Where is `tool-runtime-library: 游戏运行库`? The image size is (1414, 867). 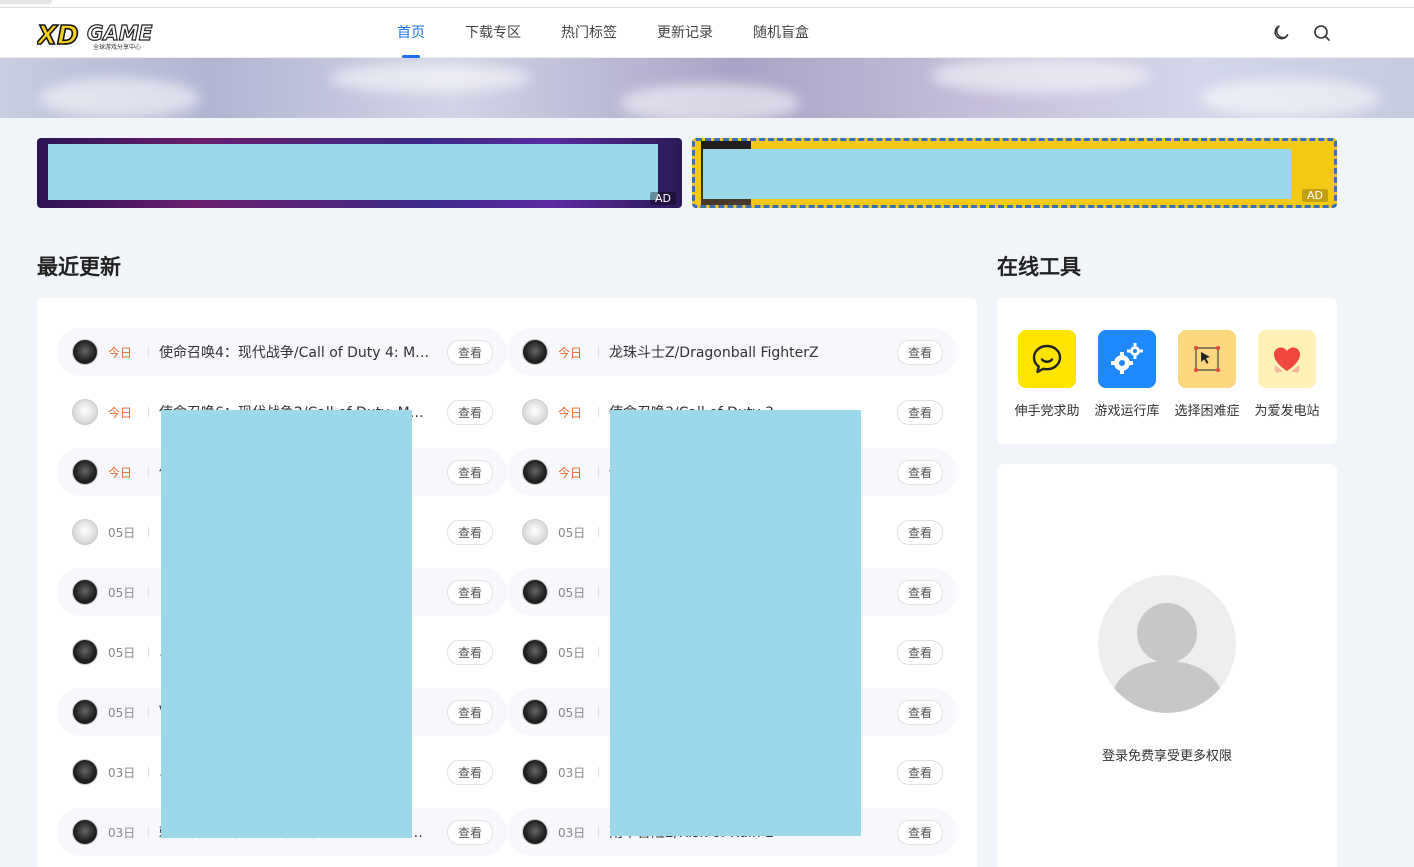
tool-runtime-library: 游戏运行库 is located at coordinates (1127, 374).